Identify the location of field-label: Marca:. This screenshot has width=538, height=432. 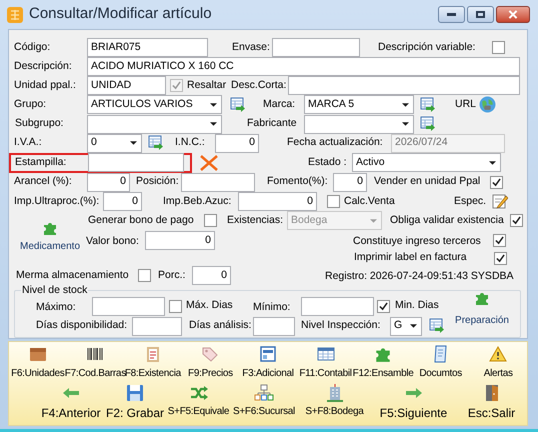
(279, 104).